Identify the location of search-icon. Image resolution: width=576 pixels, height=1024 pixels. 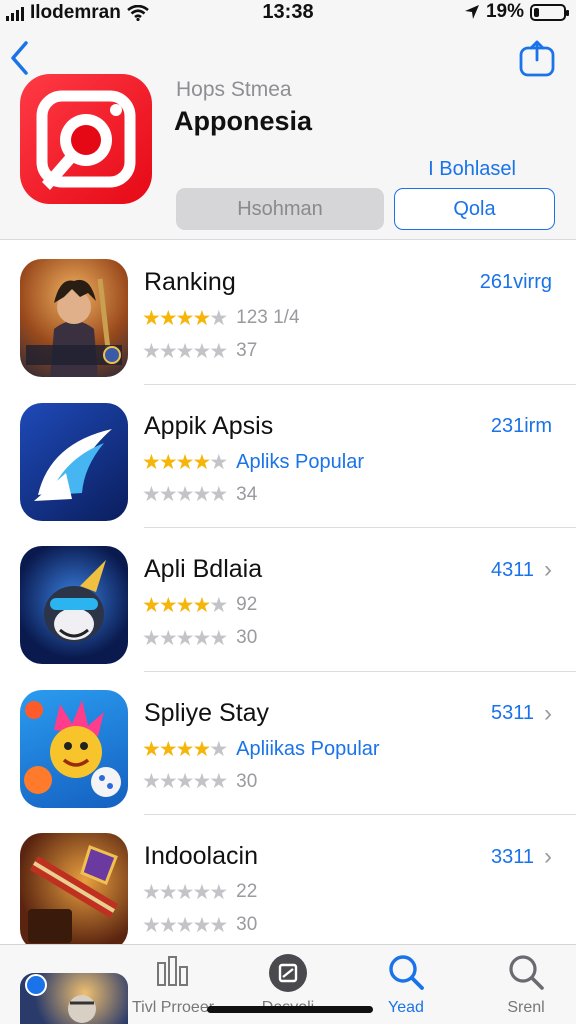
(526, 974).